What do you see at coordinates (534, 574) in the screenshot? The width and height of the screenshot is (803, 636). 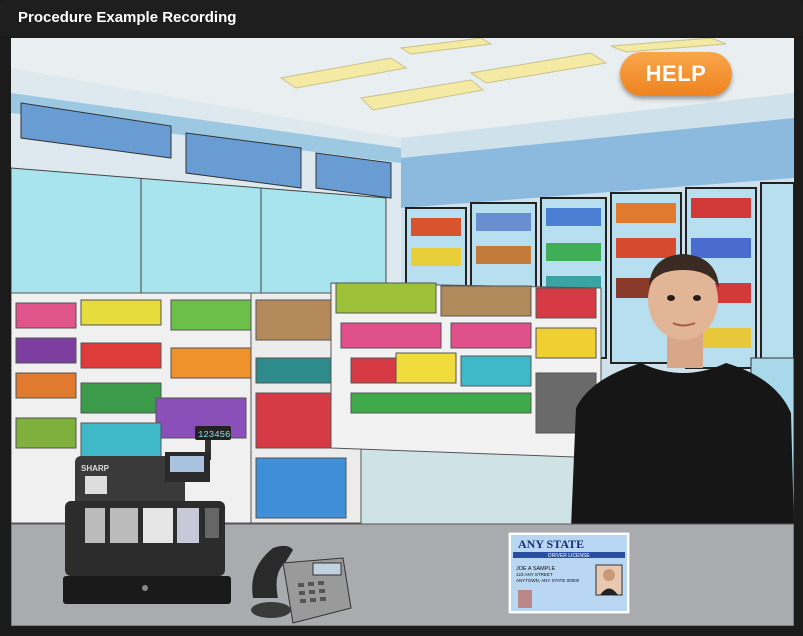 I see `license-address1: 123 ANY STREET` at bounding box center [534, 574].